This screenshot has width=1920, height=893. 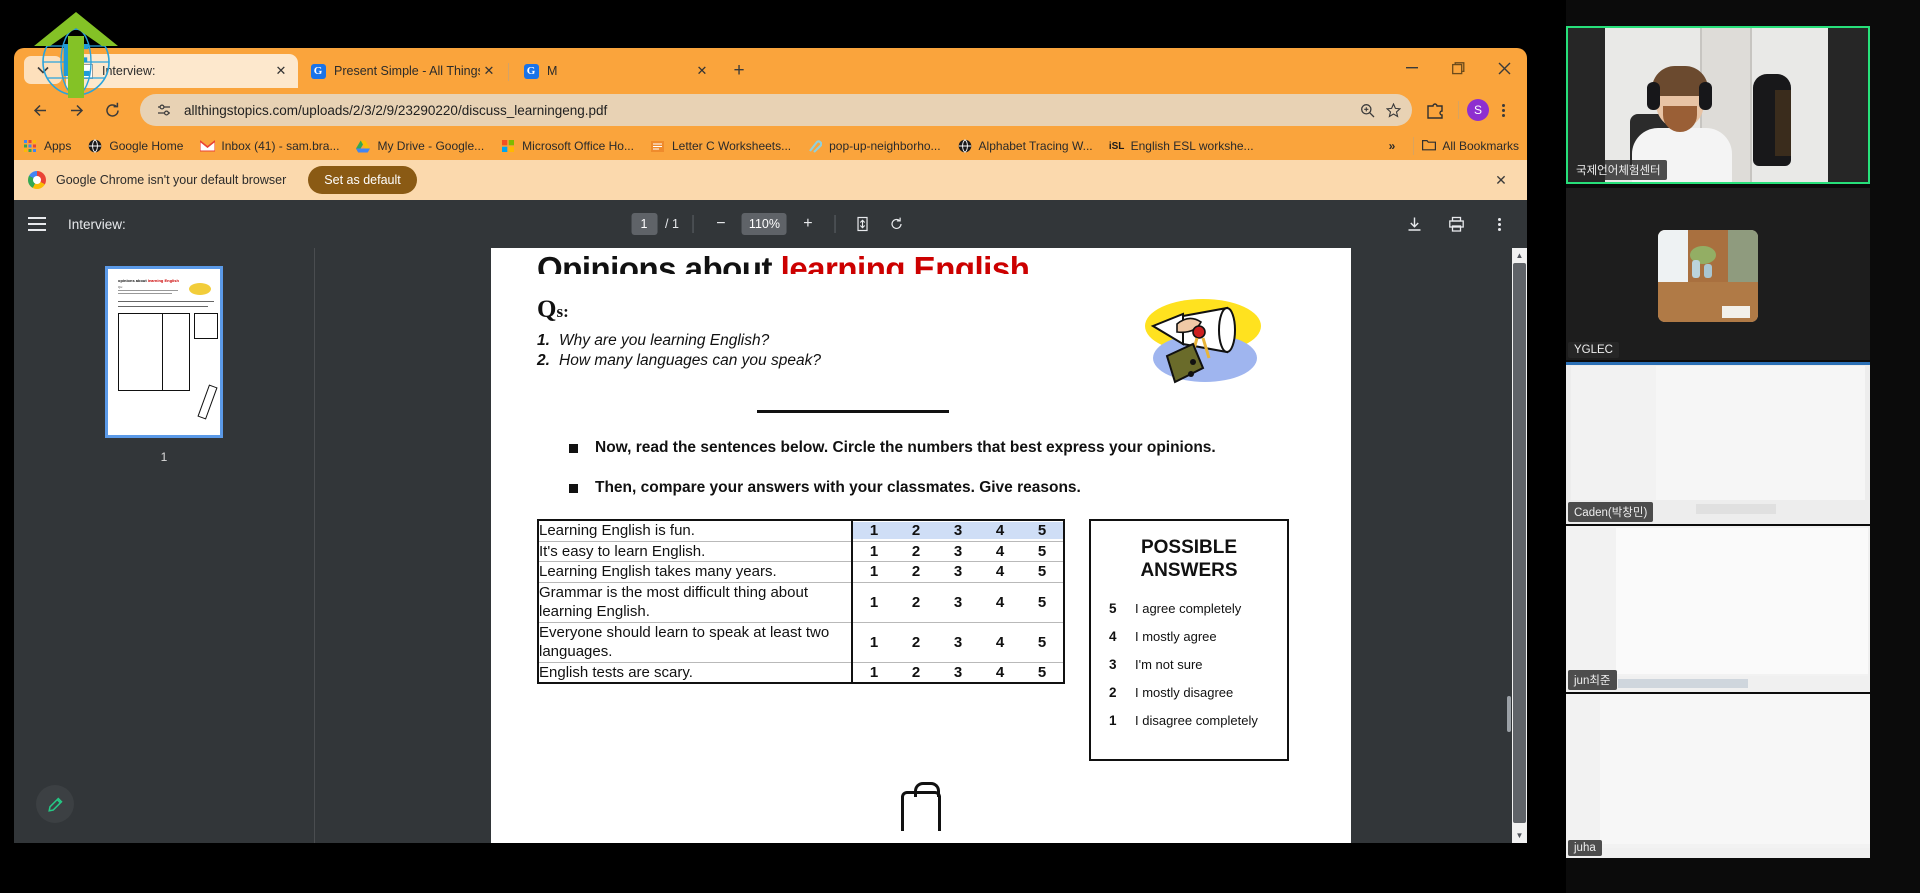 What do you see at coordinates (164, 352) in the screenshot?
I see `pdf-thumbnail-page-1: opinions about learning English Qs:` at bounding box center [164, 352].